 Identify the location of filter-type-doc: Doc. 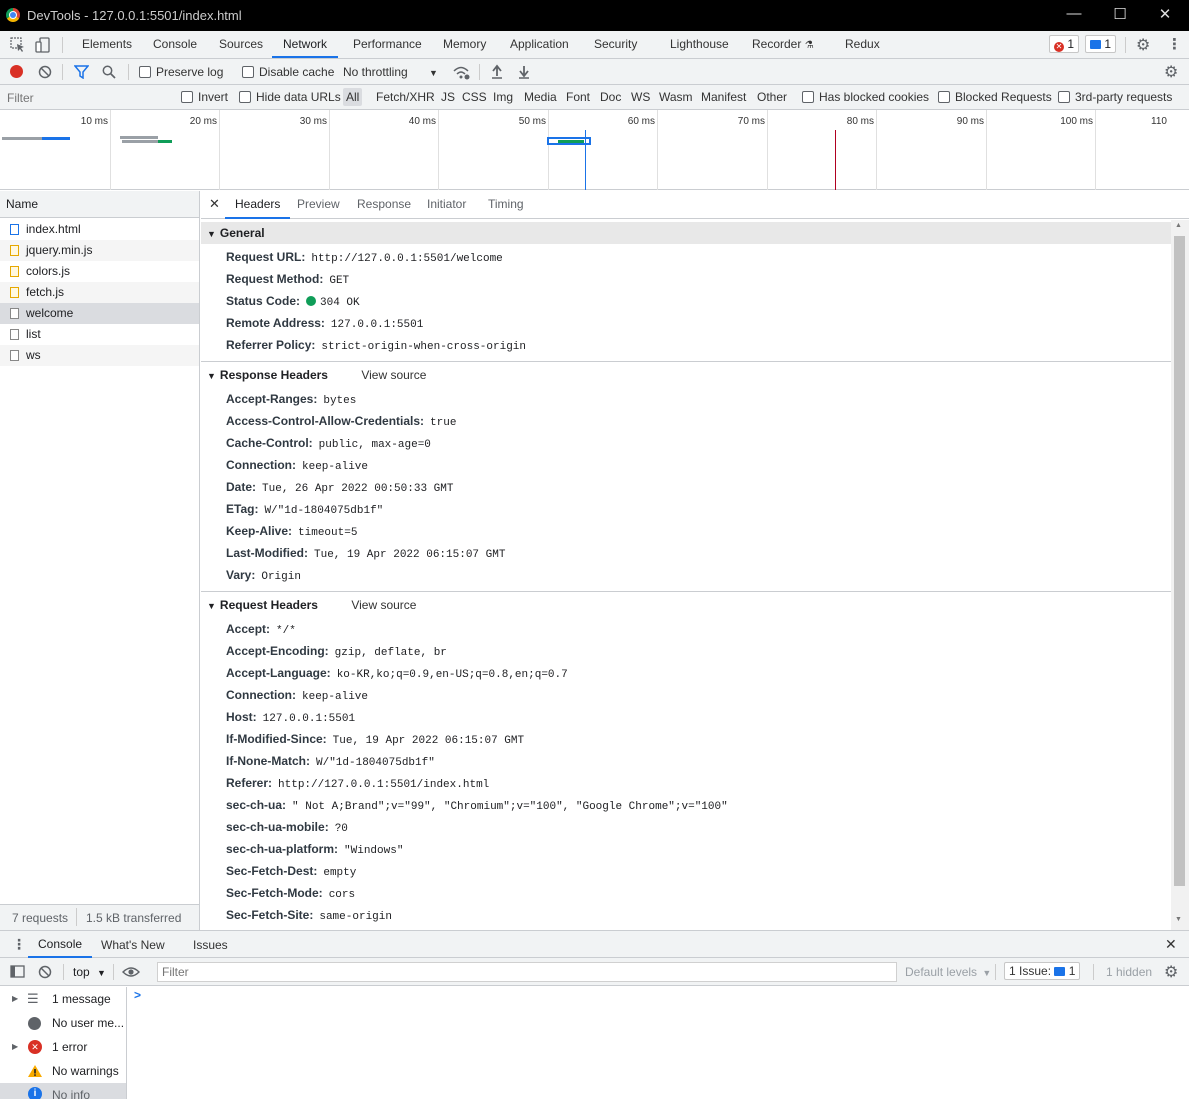
(610, 97).